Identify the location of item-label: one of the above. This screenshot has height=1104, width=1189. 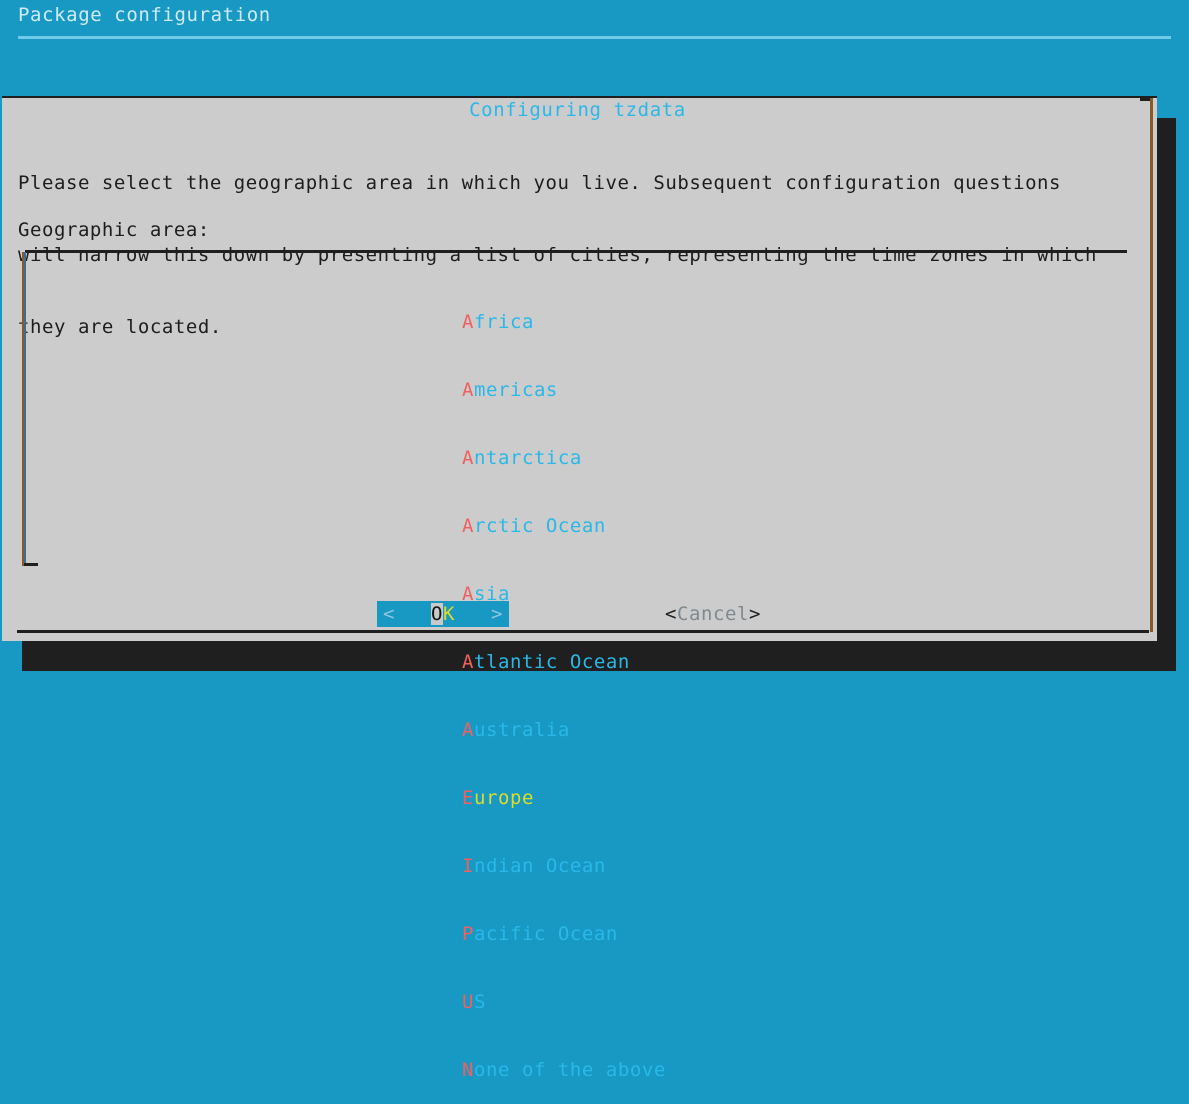
(570, 1070).